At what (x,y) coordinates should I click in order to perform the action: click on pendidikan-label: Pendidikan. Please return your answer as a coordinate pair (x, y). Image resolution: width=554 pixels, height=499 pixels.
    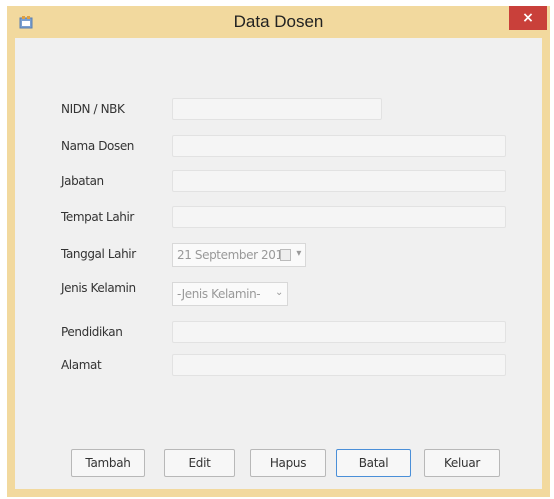
    Looking at the image, I should click on (92, 332).